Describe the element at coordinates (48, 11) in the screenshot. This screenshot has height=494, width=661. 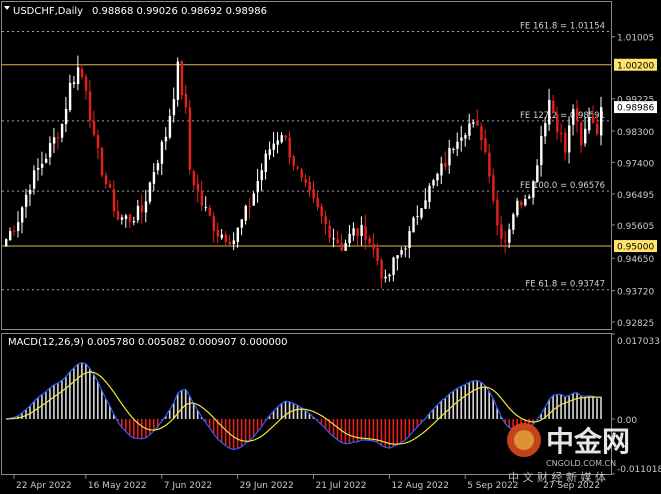
I see `symbol-label: USDCHF,Daily` at that location.